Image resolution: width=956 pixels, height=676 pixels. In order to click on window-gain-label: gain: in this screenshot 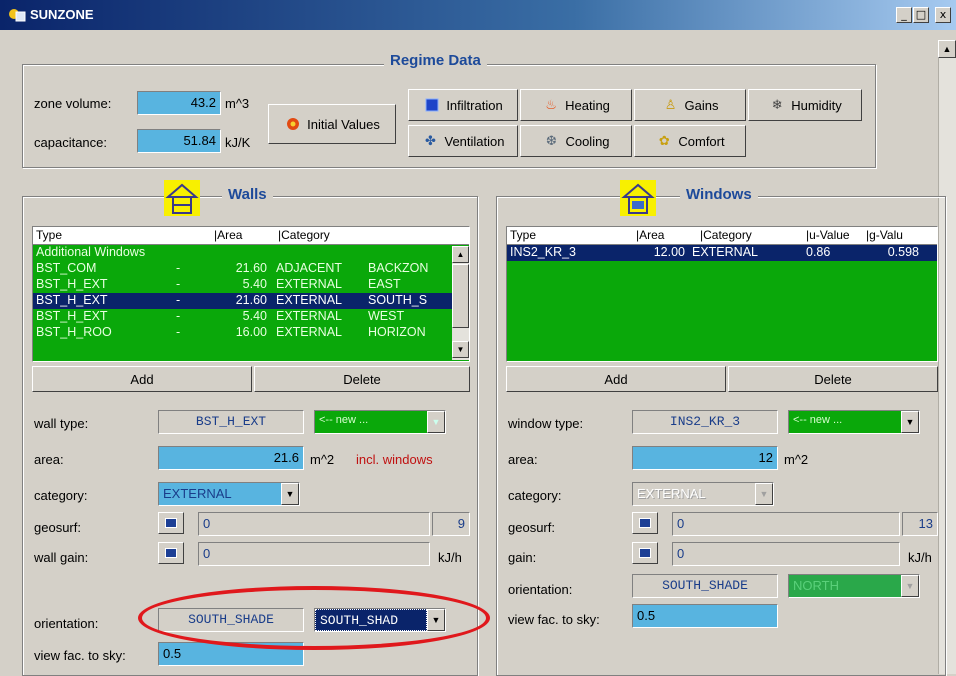, I will do `click(522, 557)`.